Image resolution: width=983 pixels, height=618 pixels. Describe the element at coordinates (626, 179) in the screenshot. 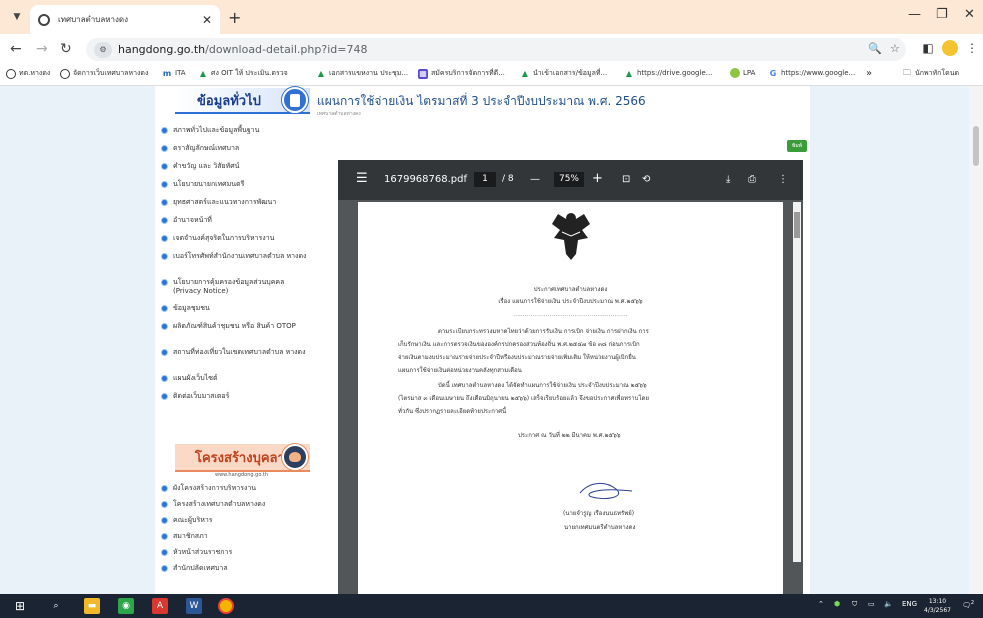

I see `pdf-fit-page-icon: ⊡` at that location.